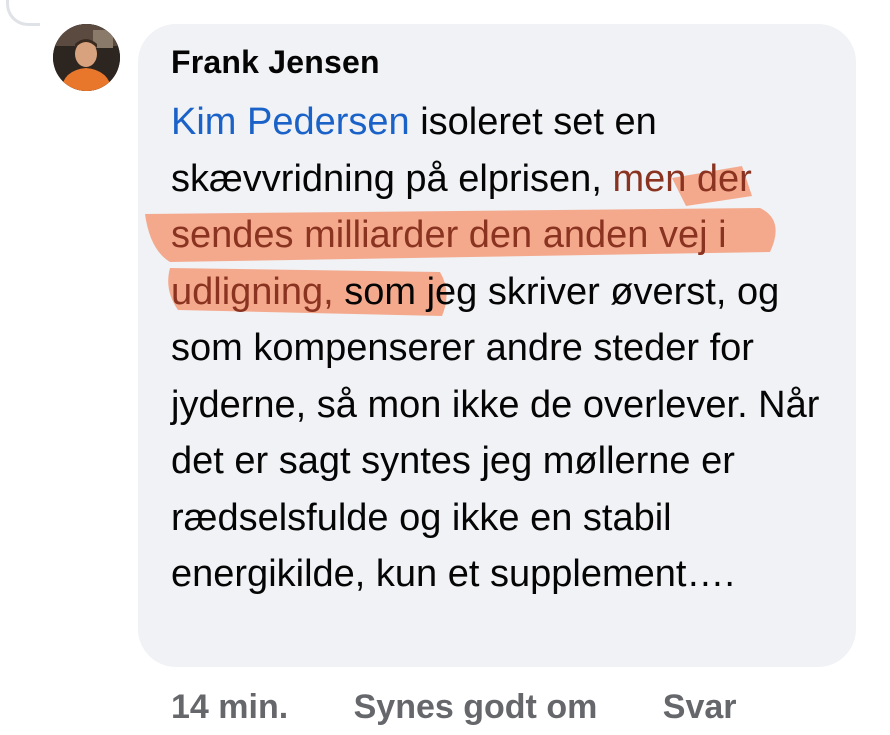 The height and width of the screenshot is (735, 890). I want to click on mention-link: Kim Pedersen, so click(290, 122).